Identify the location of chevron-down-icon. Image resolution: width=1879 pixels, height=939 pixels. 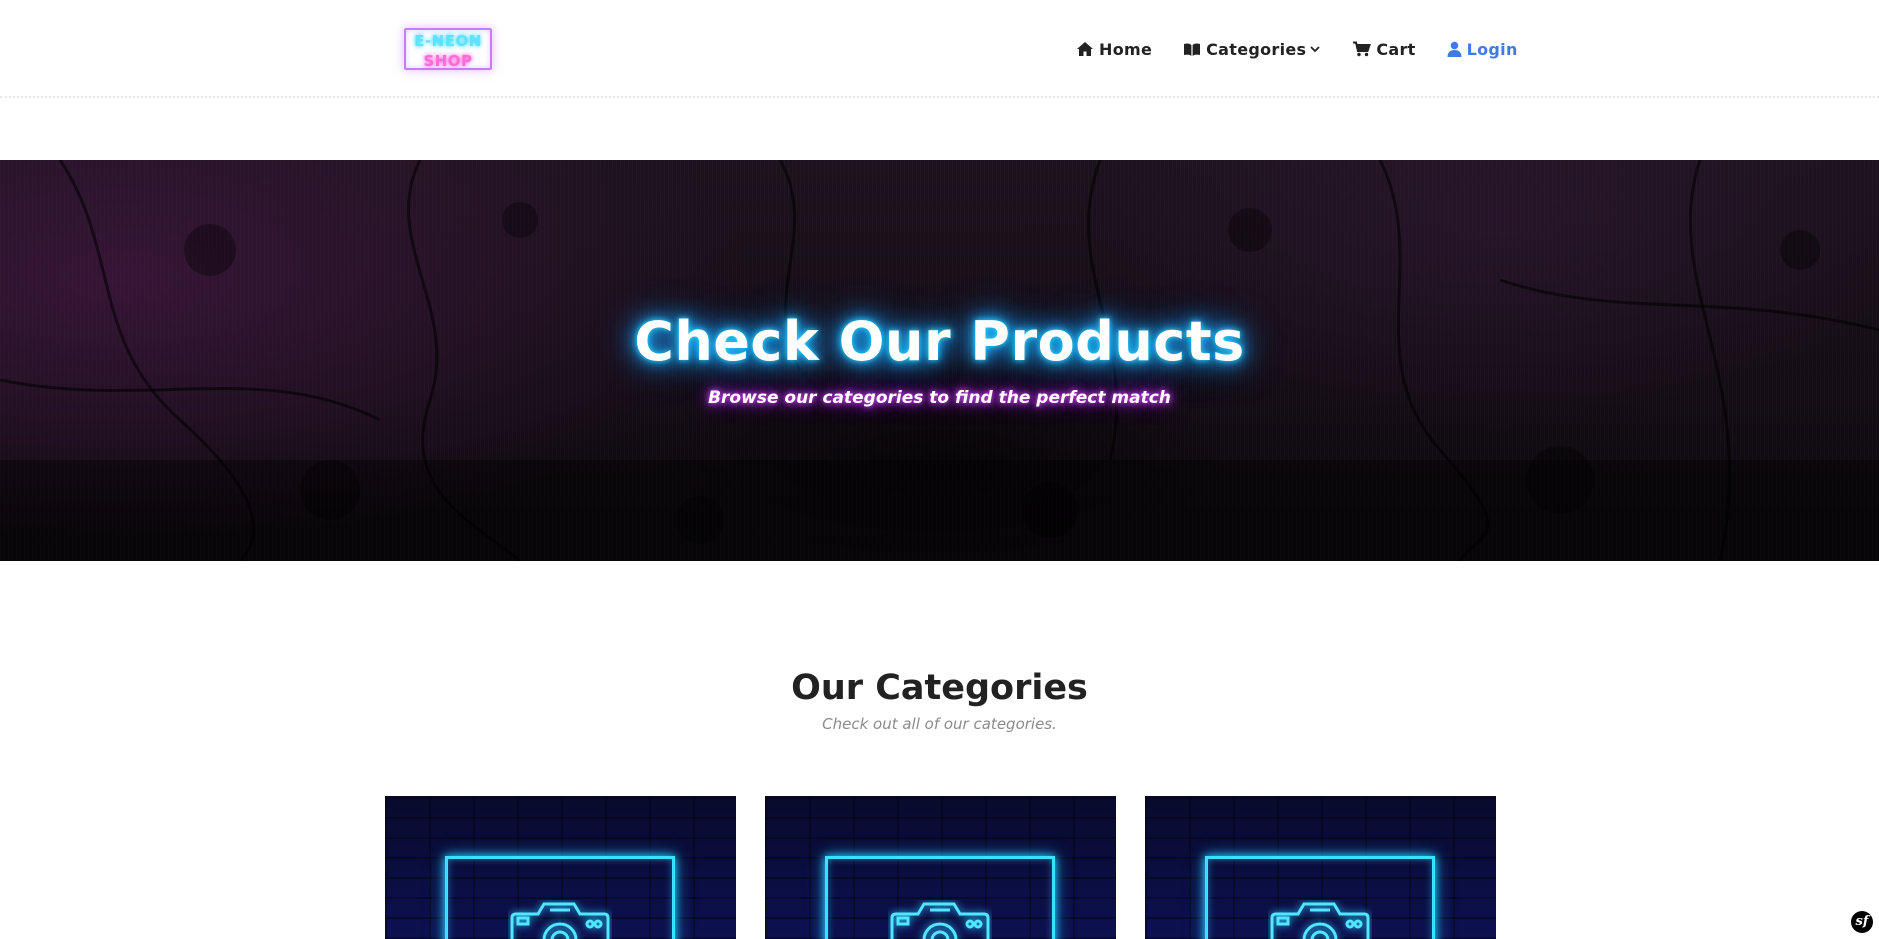
(1315, 49).